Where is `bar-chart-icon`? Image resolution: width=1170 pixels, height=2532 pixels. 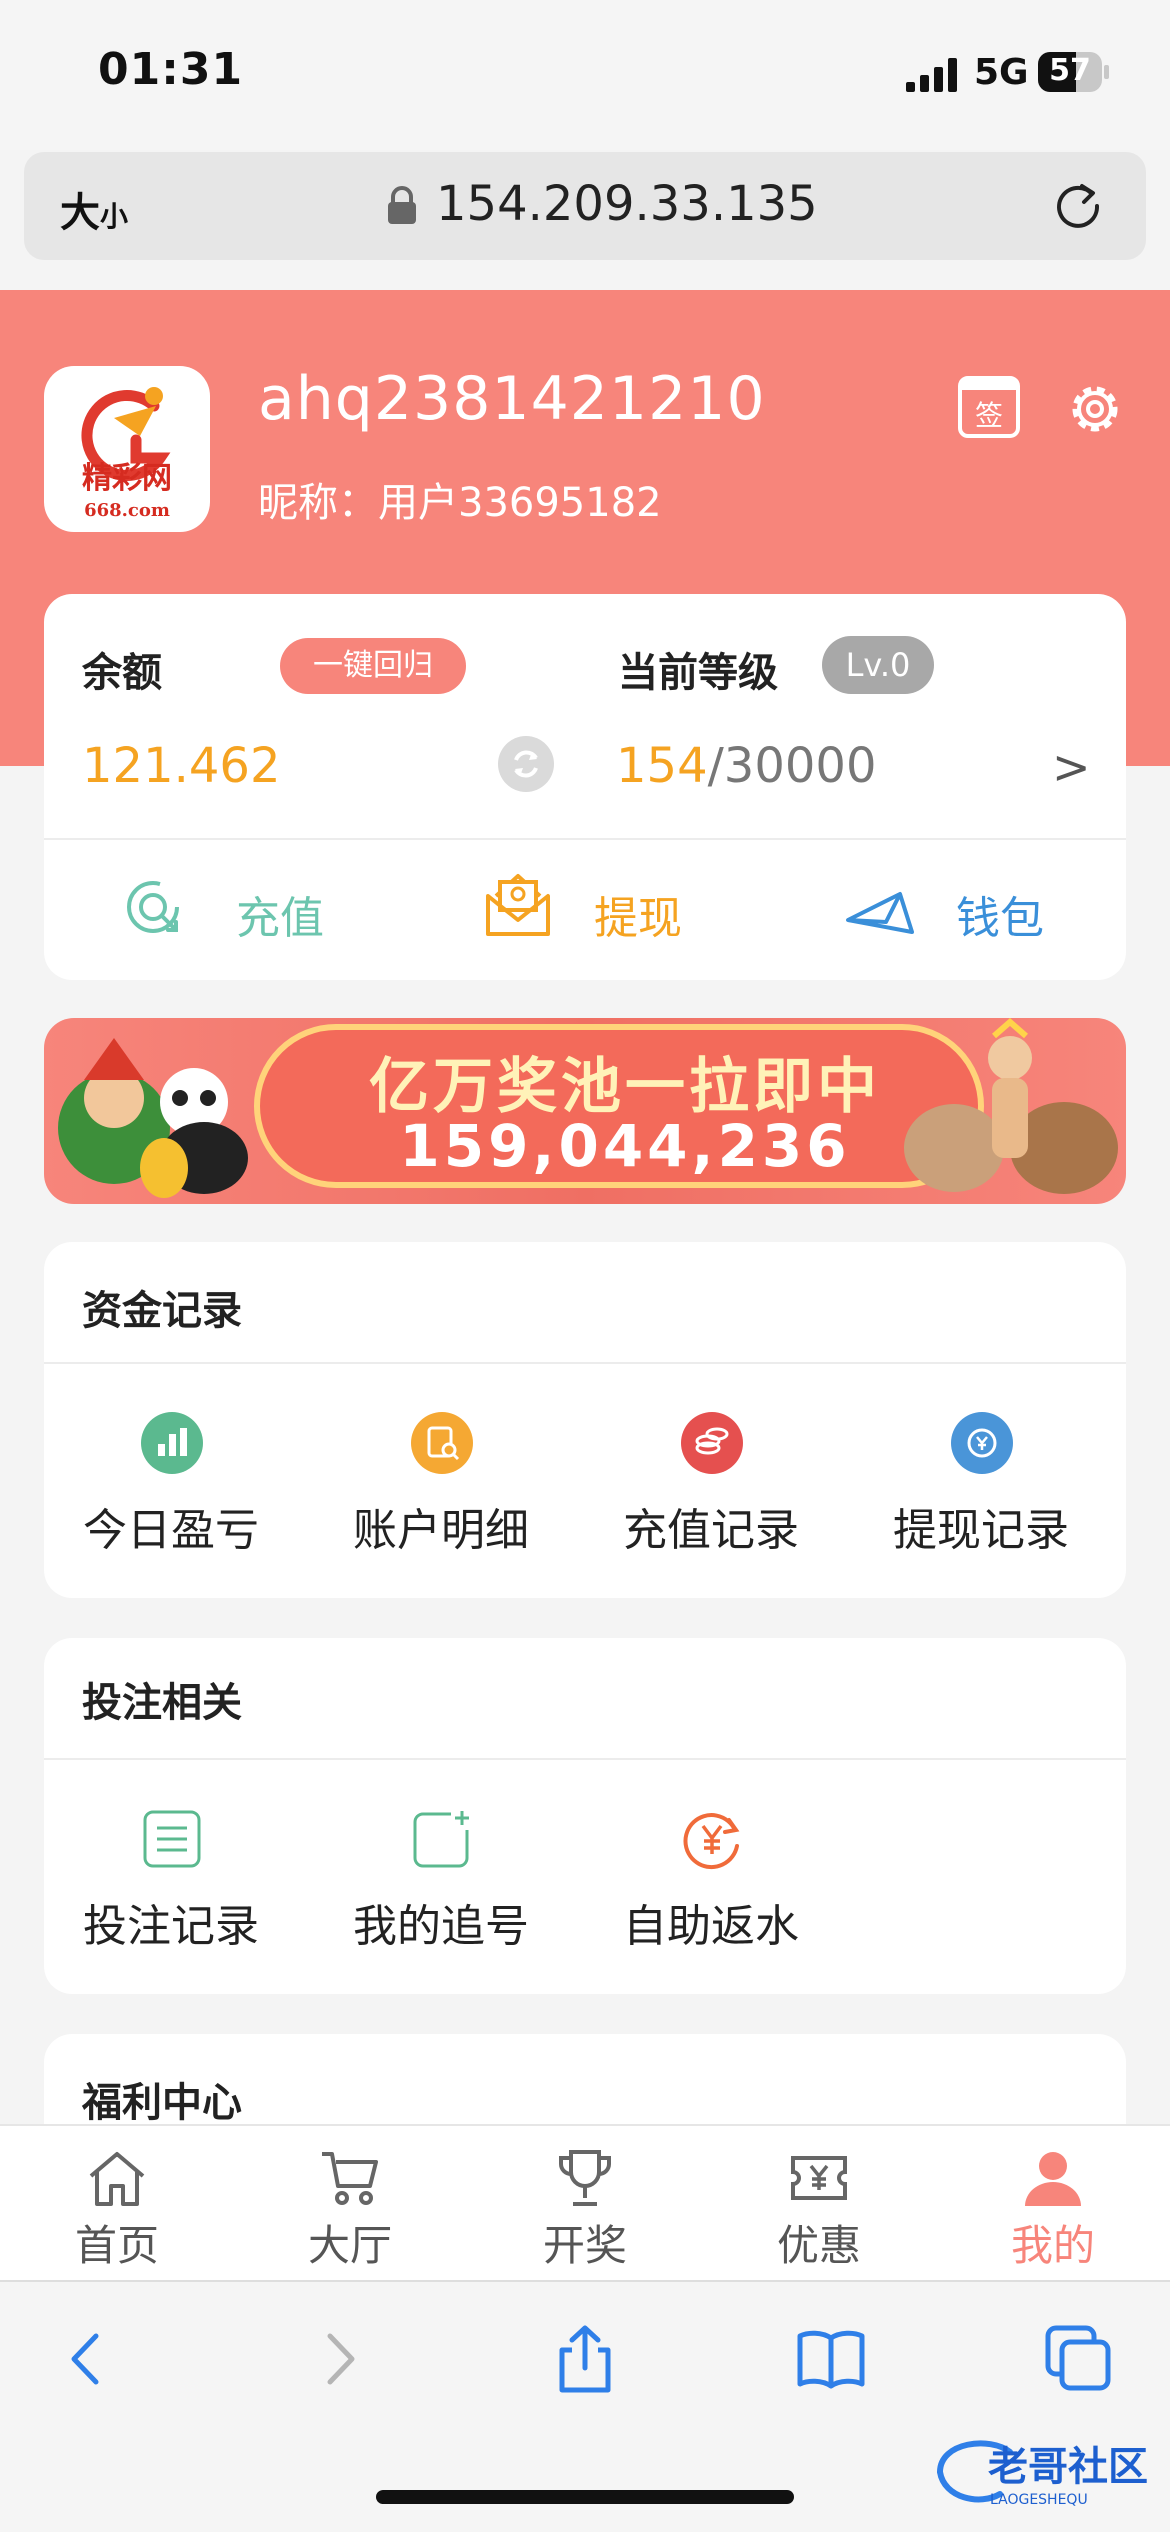
bar-chart-icon is located at coordinates (172, 1443).